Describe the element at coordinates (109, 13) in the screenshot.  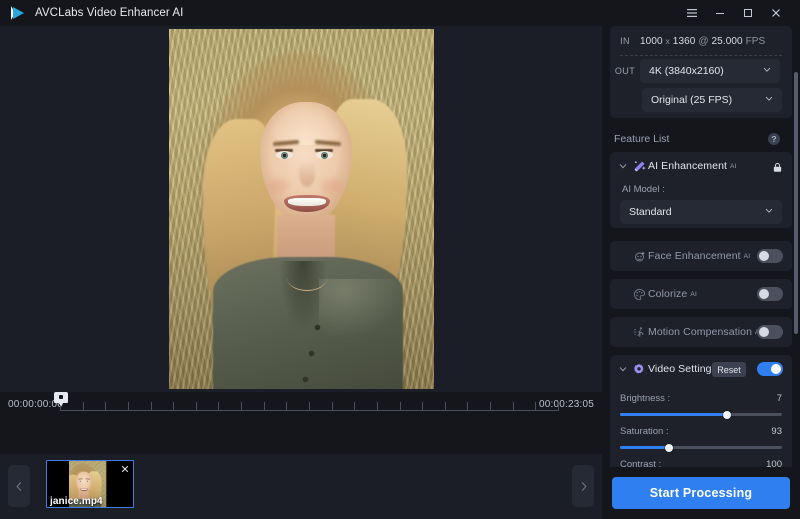
I see `app-title: AVCLabs Video Enhancer AI` at that location.